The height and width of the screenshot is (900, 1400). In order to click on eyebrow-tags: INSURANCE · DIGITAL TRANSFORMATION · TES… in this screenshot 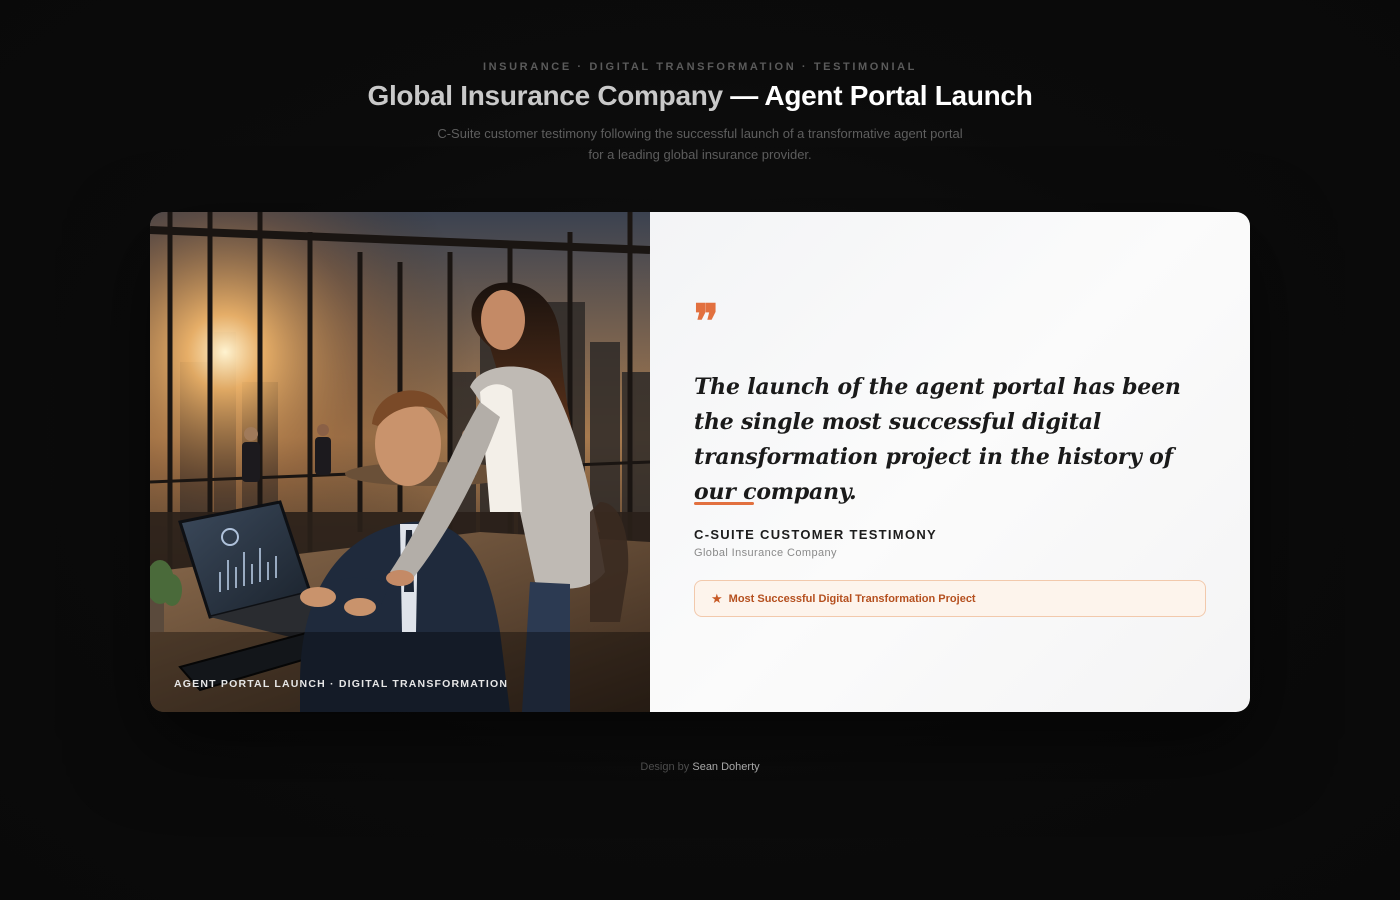, I will do `click(699, 67)`.